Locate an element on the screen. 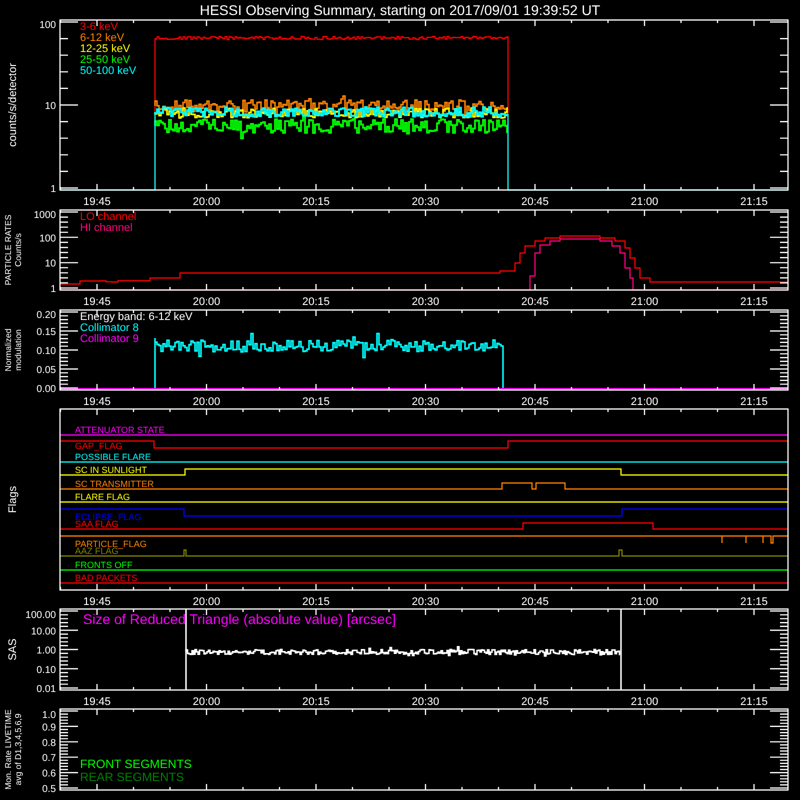  legend-label: ECLIPSE_FLAG is located at coordinates (108, 517).